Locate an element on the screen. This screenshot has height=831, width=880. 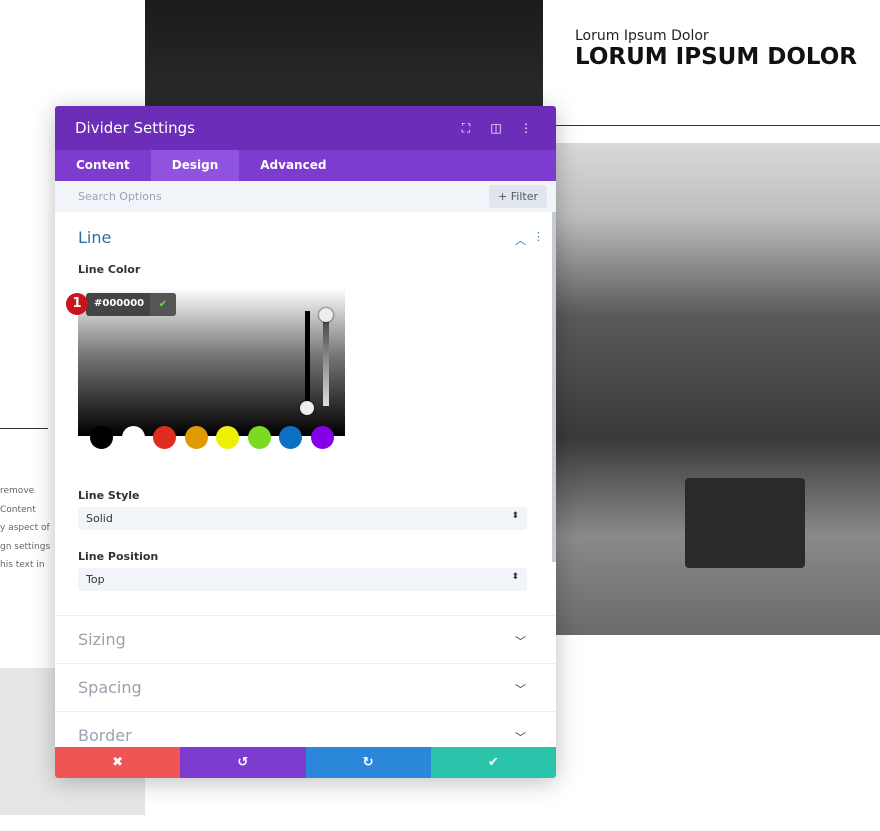
opacity-slider is located at coordinates (326, 362).